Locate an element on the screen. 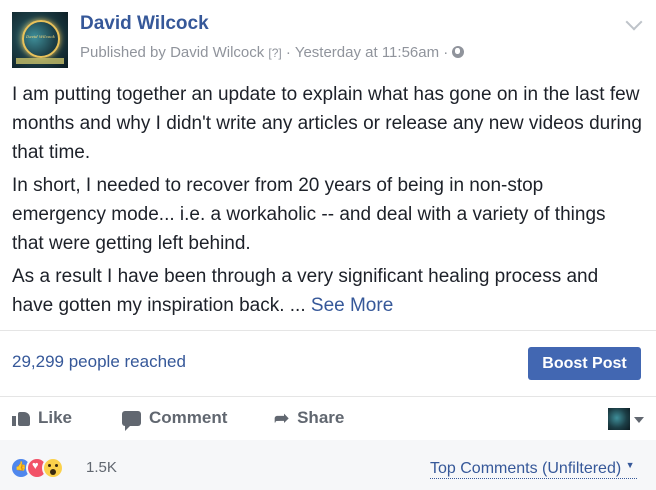 The width and height of the screenshot is (656, 490). post-as-avatar is located at coordinates (619, 419).